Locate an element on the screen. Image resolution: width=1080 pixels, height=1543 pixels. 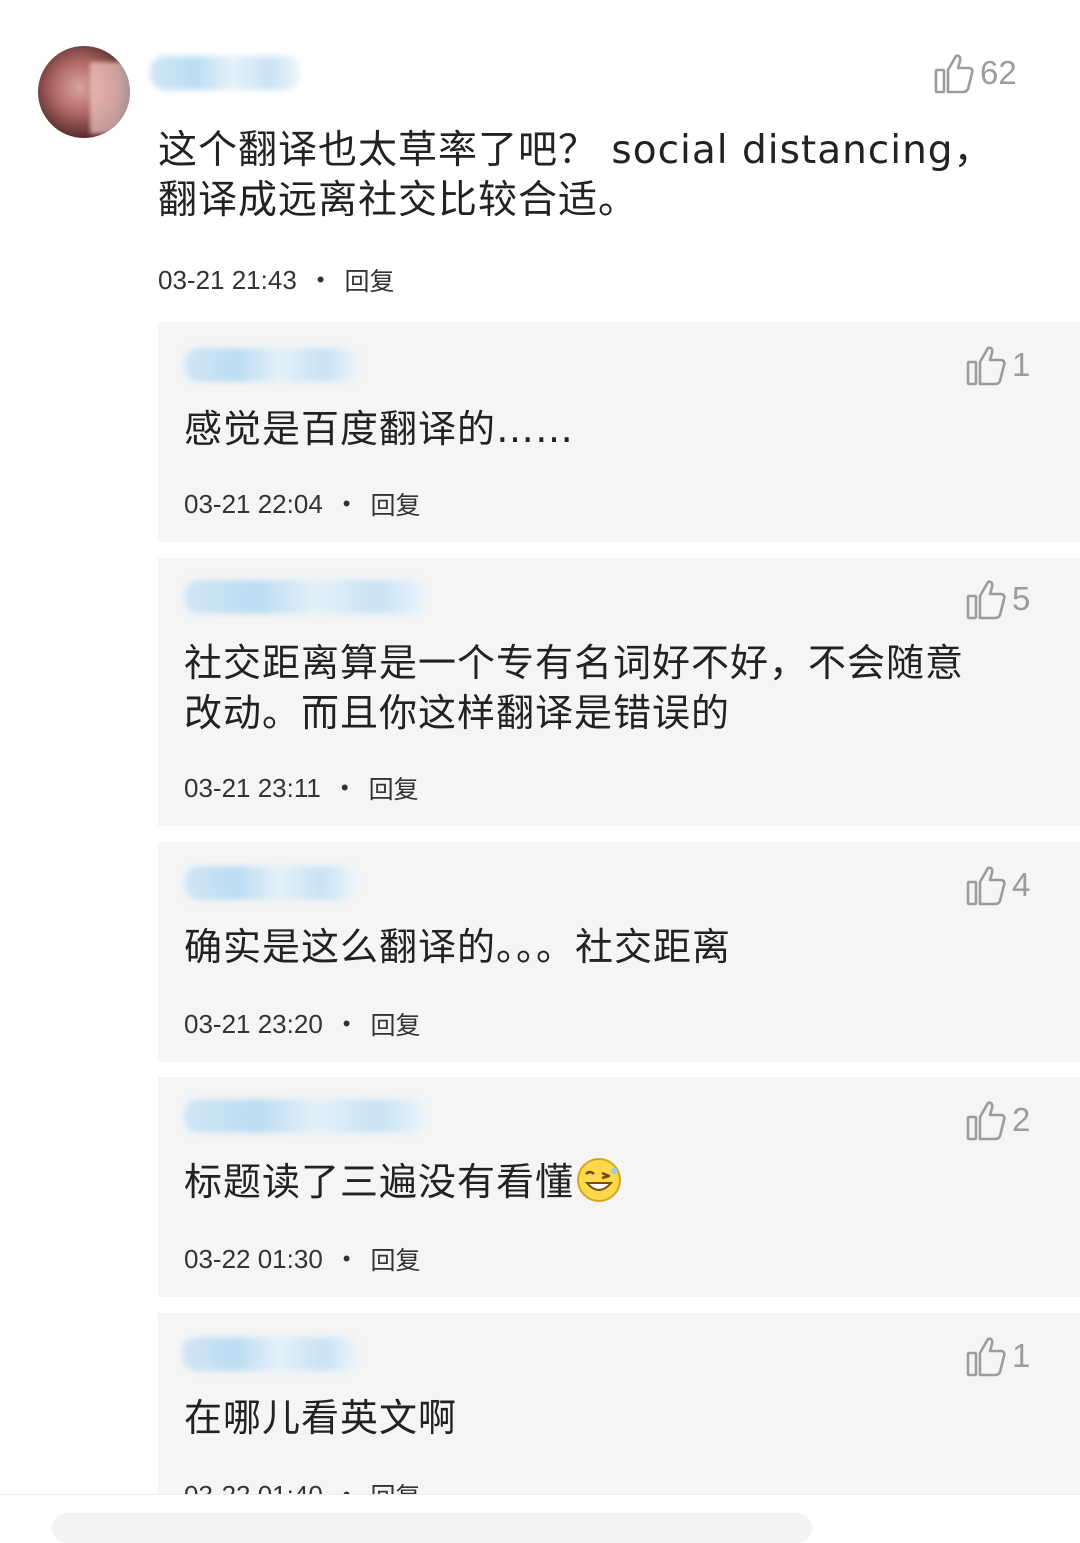
like-count: 2 is located at coordinates (1021, 1119).